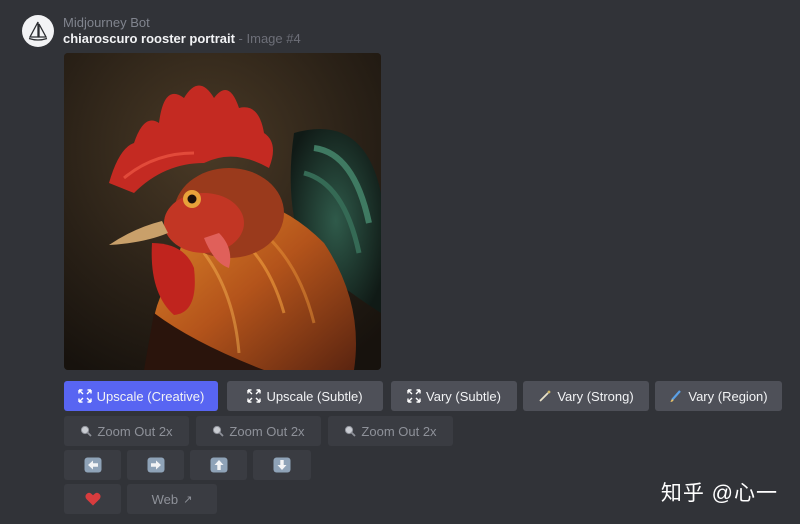 Image resolution: width=800 pixels, height=524 pixels. I want to click on external-link-icon: ↗, so click(188, 499).